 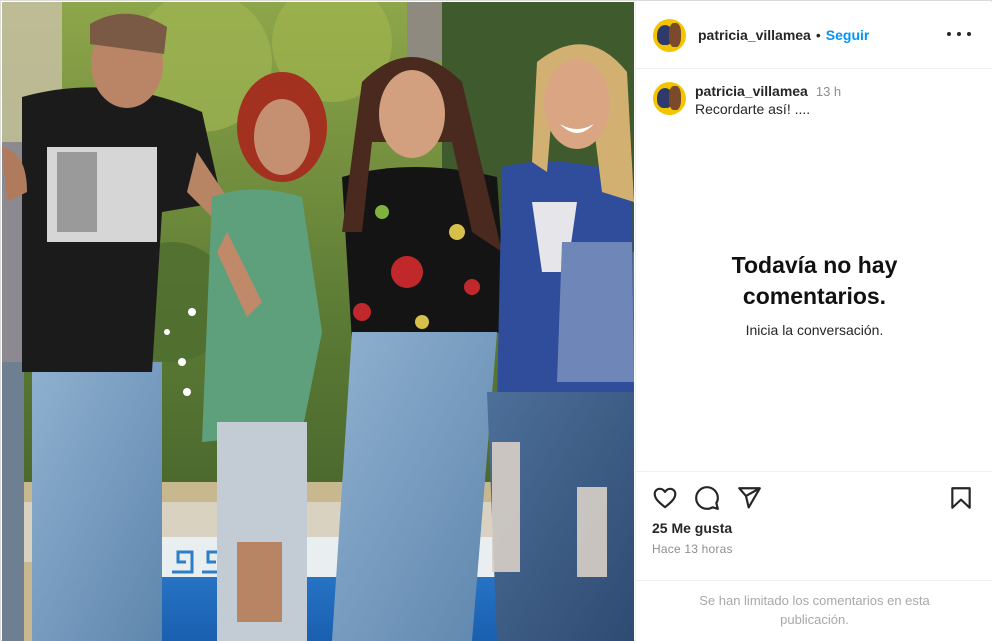 I want to click on comment-icon, so click(x=707, y=498).